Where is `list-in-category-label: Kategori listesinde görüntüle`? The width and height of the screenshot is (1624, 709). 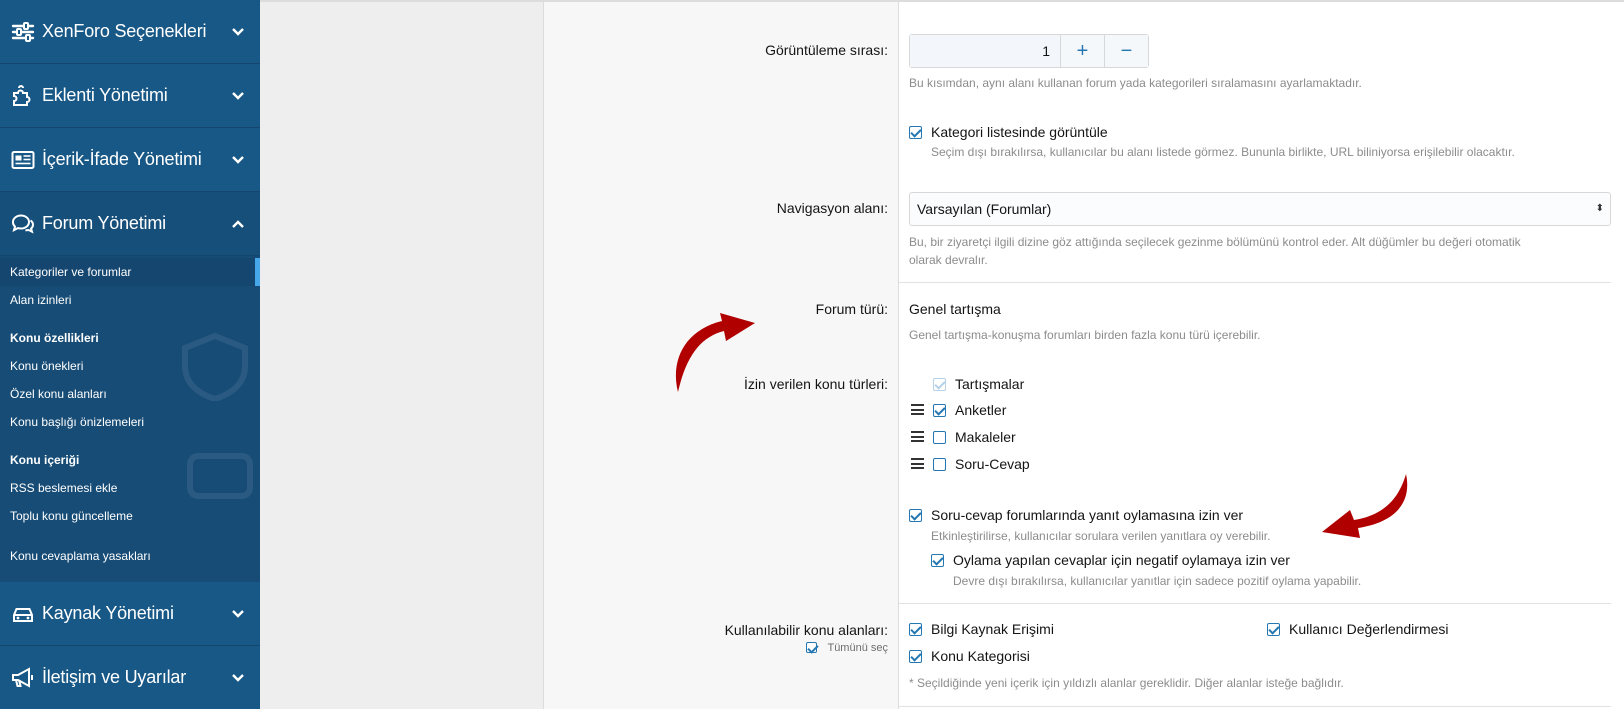 list-in-category-label: Kategori listesinde görüntüle is located at coordinates (1019, 132).